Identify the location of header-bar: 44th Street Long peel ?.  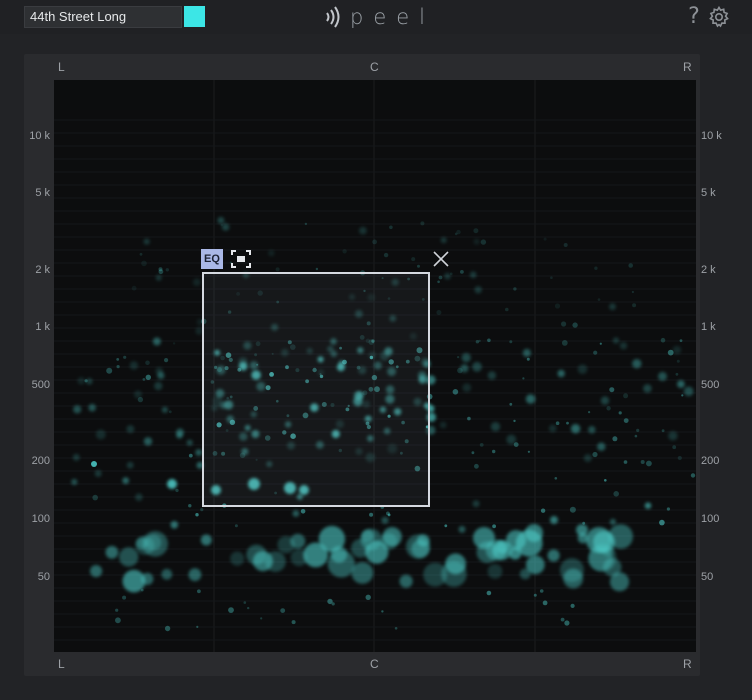
(376, 17).